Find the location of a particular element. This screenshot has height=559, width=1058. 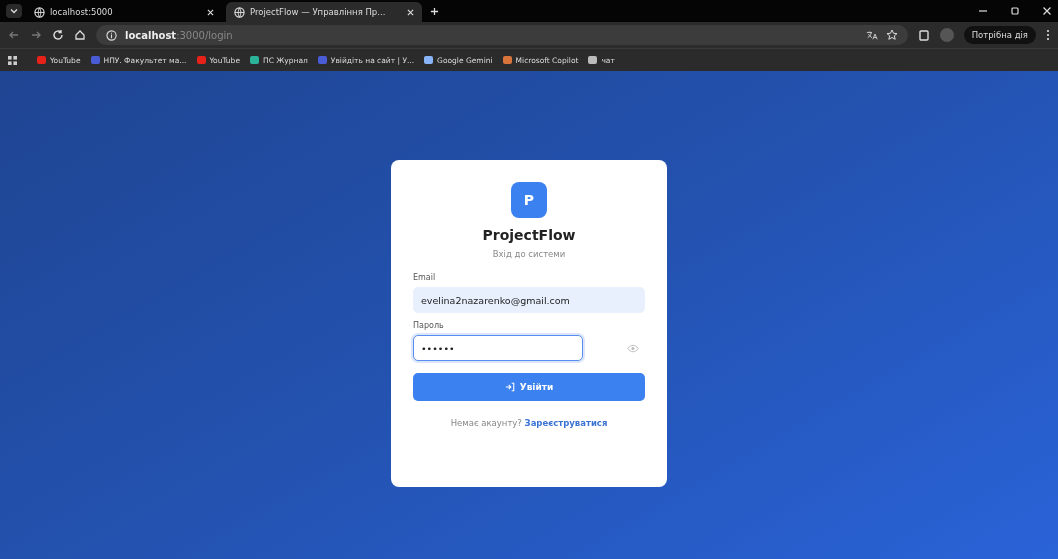

new-tab-icon is located at coordinates (434, 11).